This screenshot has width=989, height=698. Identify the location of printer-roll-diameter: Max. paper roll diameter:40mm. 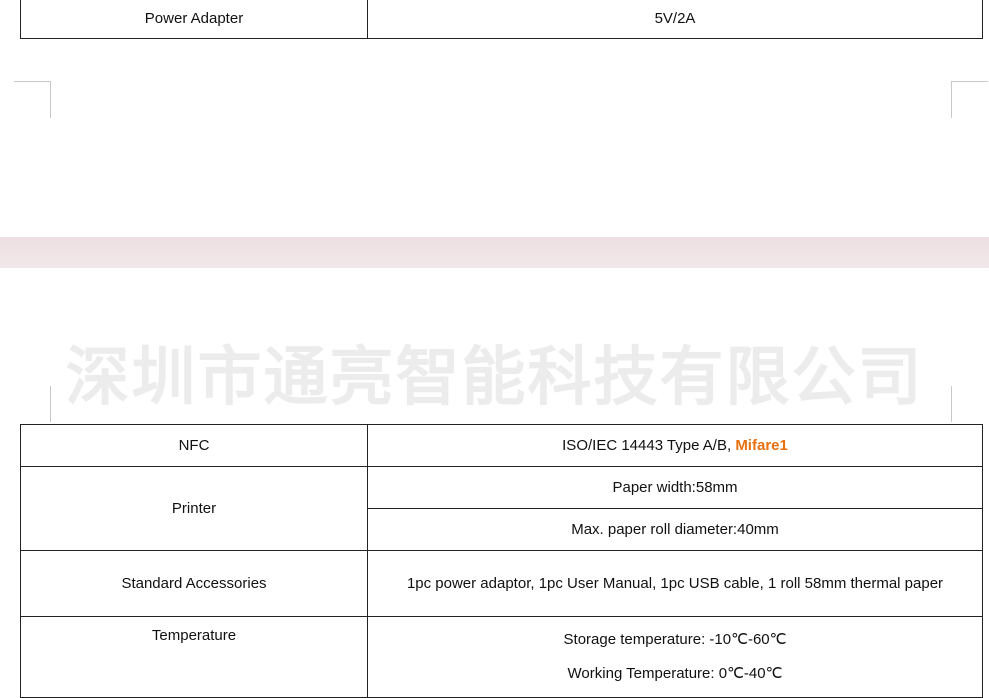
(675, 529).